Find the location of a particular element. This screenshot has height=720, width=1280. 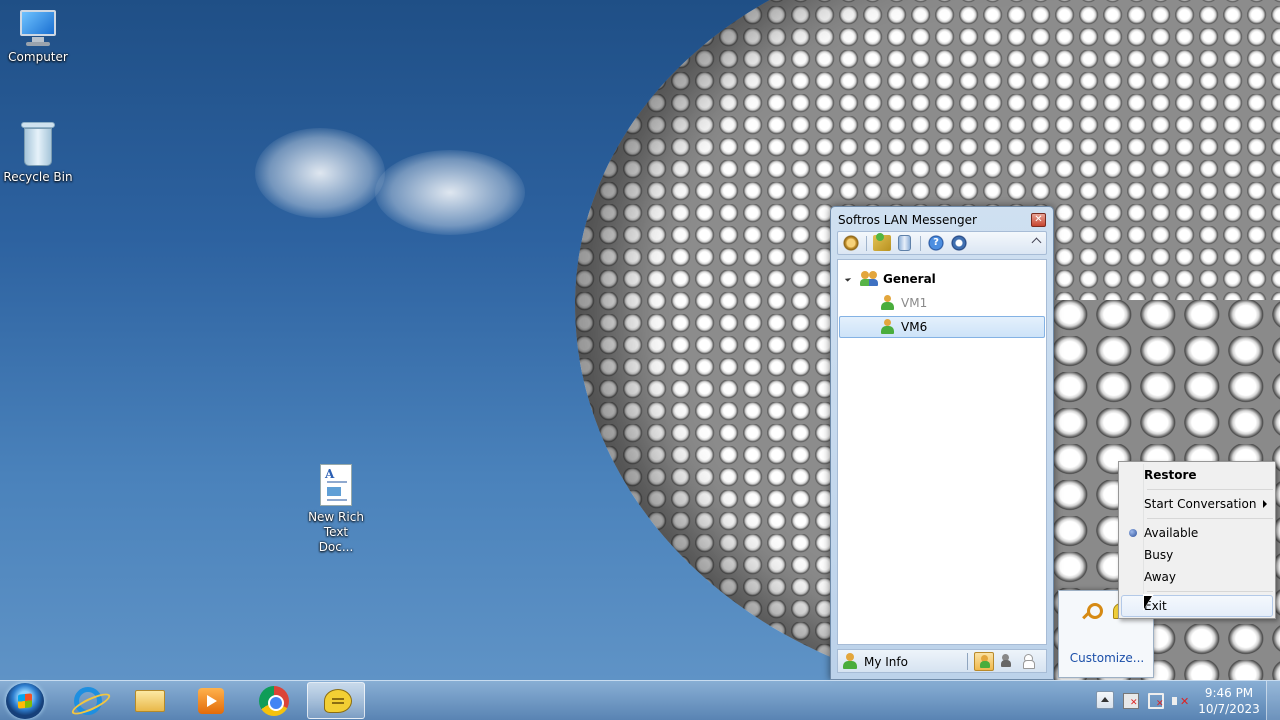

expand-arrow-icon is located at coordinates (848, 278).